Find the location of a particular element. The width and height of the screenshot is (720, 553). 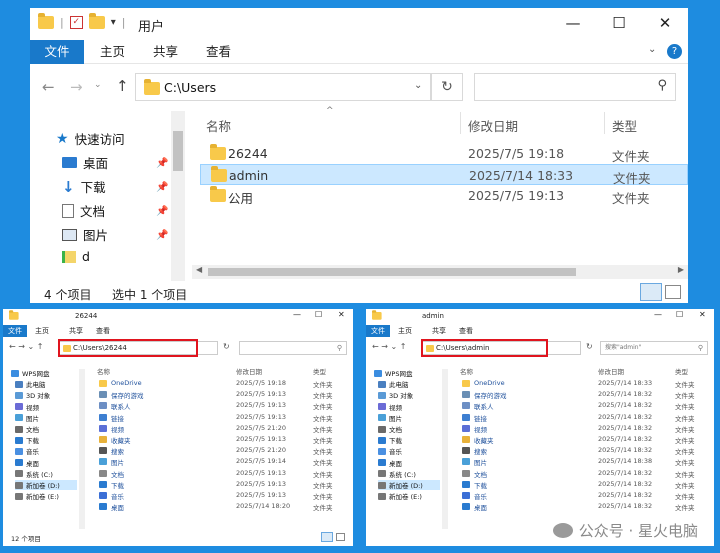

quick-access-dropdown-icon: ▾ is located at coordinates (113, 22).